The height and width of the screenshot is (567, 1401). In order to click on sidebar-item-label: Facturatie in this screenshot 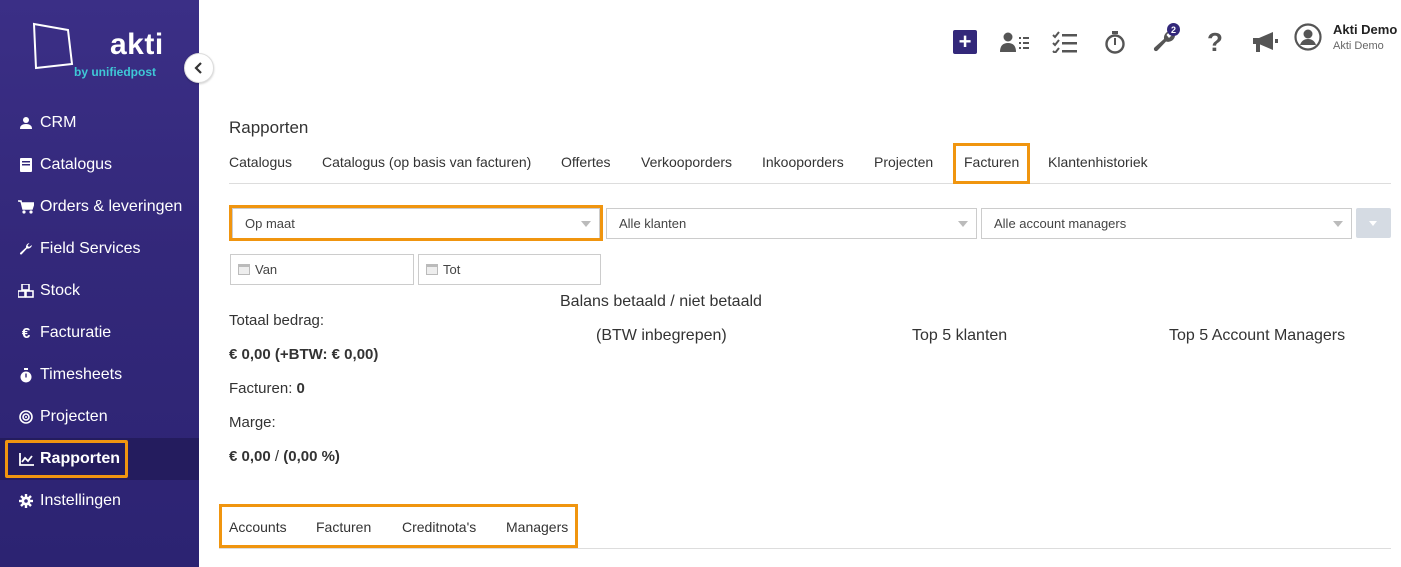, I will do `click(76, 332)`.